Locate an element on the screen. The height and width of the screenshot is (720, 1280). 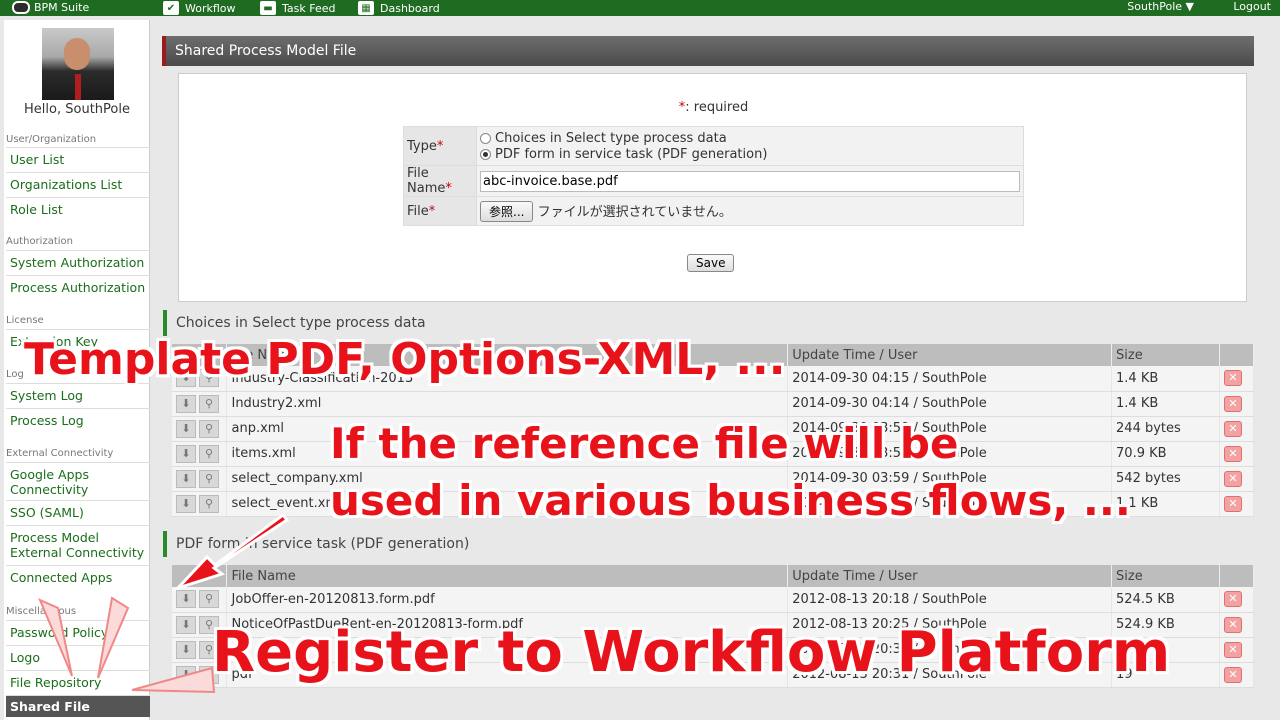
choices-section-title: Choices in Select type process data is located at coordinates (294, 323).